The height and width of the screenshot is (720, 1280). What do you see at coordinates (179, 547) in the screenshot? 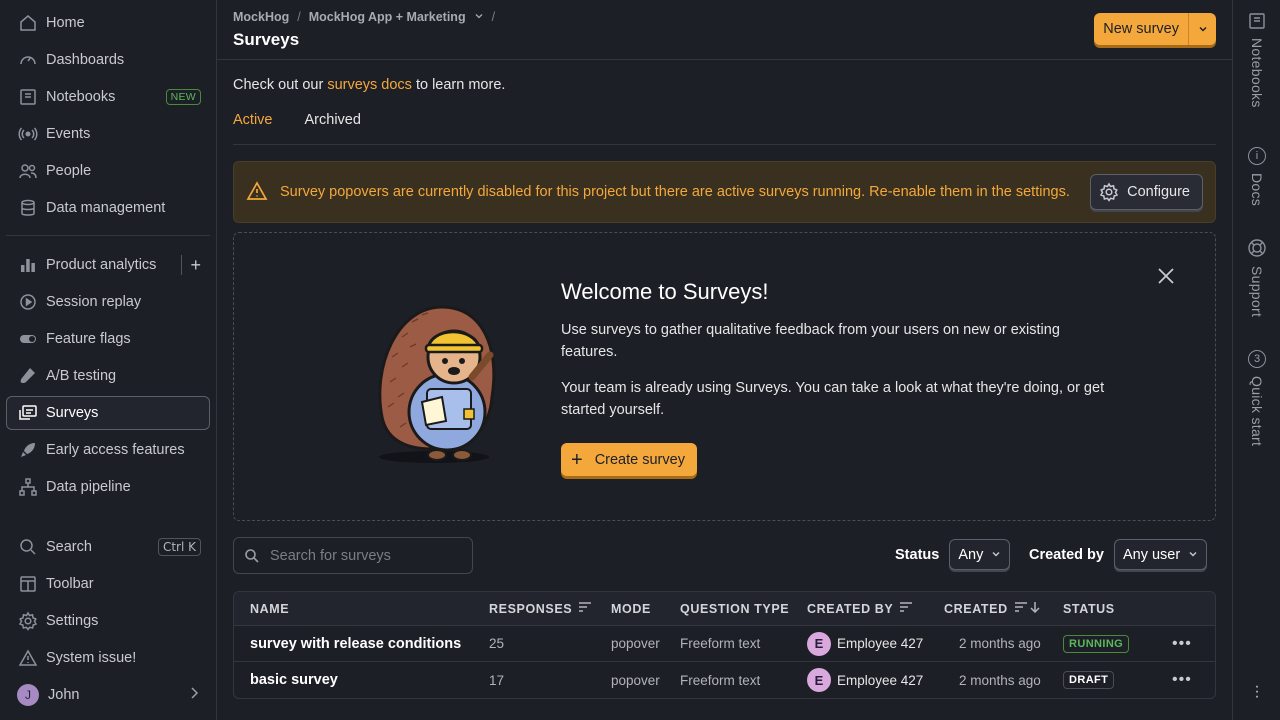
I see `search-shortcut: Ctrl K` at bounding box center [179, 547].